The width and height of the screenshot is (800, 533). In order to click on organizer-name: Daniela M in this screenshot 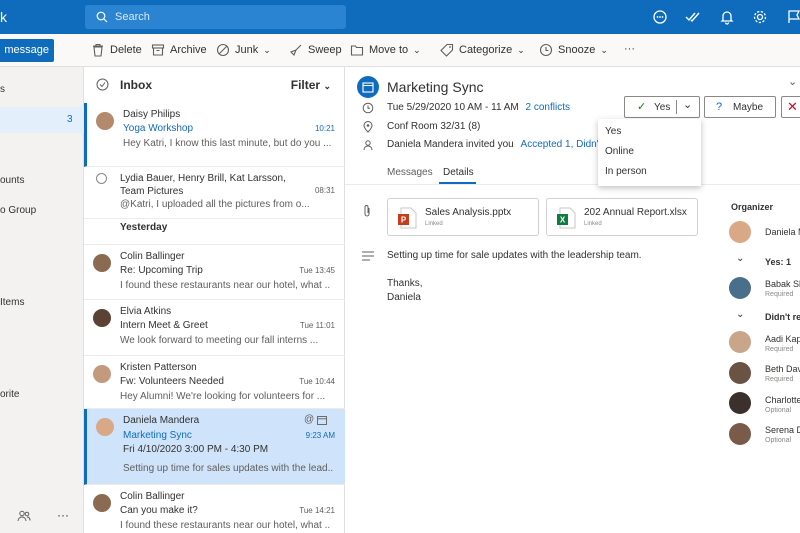, I will do `click(782, 232)`.